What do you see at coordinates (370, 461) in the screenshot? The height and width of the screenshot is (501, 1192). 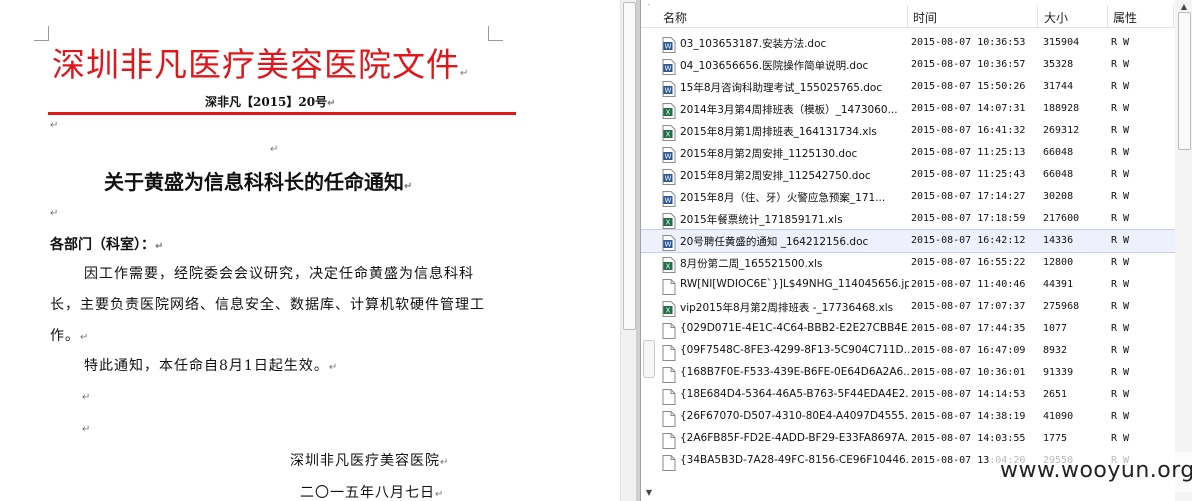 I see `signature-line: 深圳非凡医疗美容医院↵` at bounding box center [370, 461].